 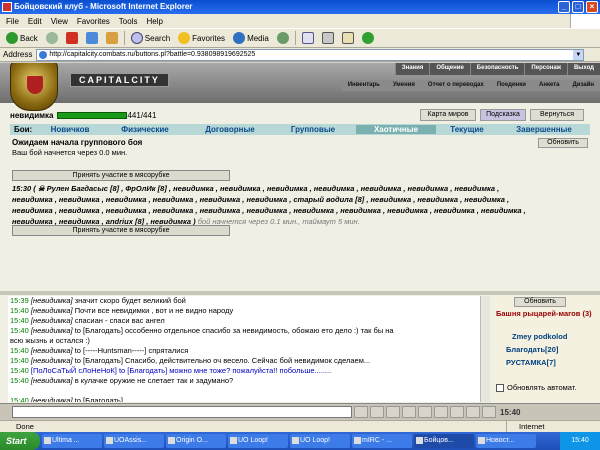 I want to click on player-name: невидимка, so click(x=32, y=115).